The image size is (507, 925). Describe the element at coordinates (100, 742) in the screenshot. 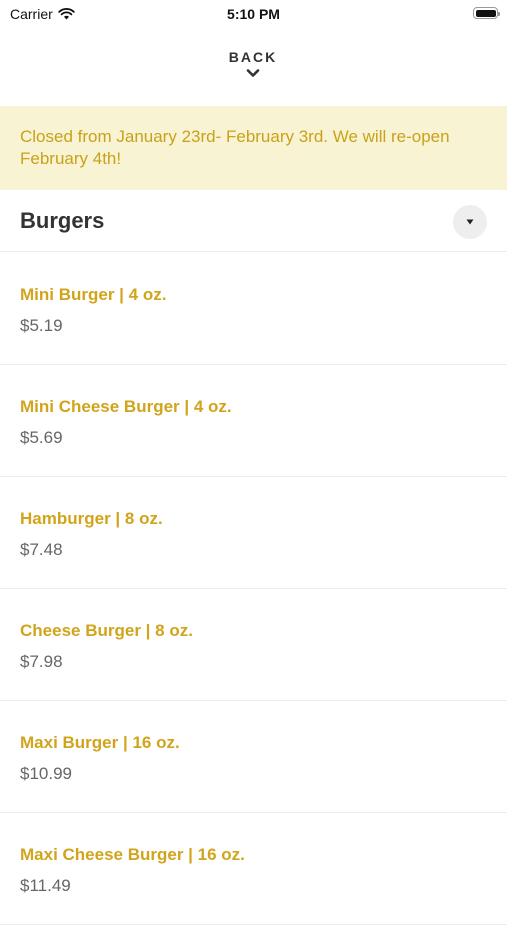

I see `menu-item-name: Maxi Burger | 16 oz.` at that location.